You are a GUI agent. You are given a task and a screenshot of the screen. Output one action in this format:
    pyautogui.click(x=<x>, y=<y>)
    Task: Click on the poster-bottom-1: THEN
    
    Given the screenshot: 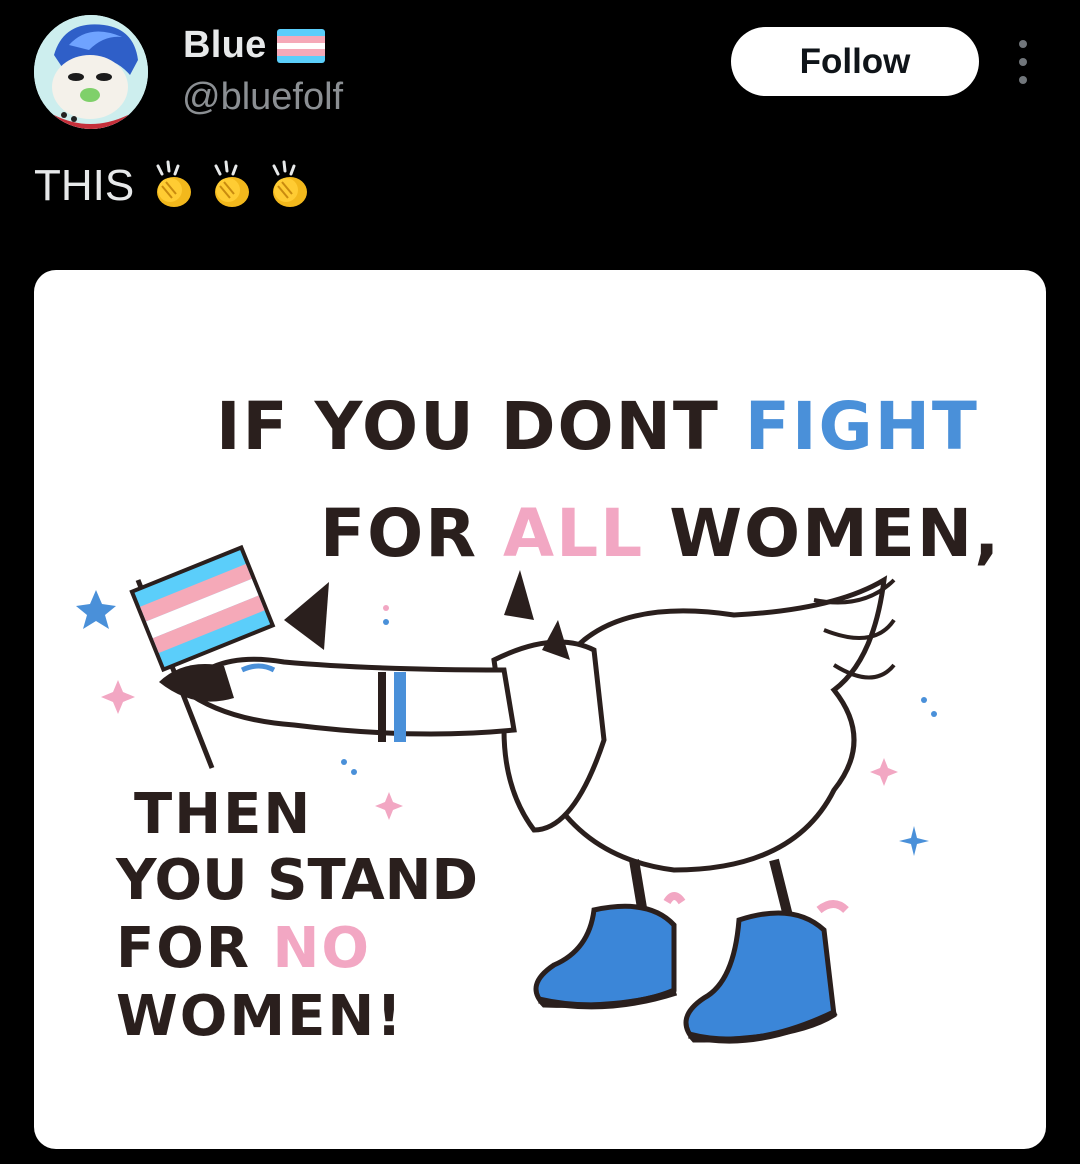 What is the action you would take?
    pyautogui.click(x=223, y=814)
    